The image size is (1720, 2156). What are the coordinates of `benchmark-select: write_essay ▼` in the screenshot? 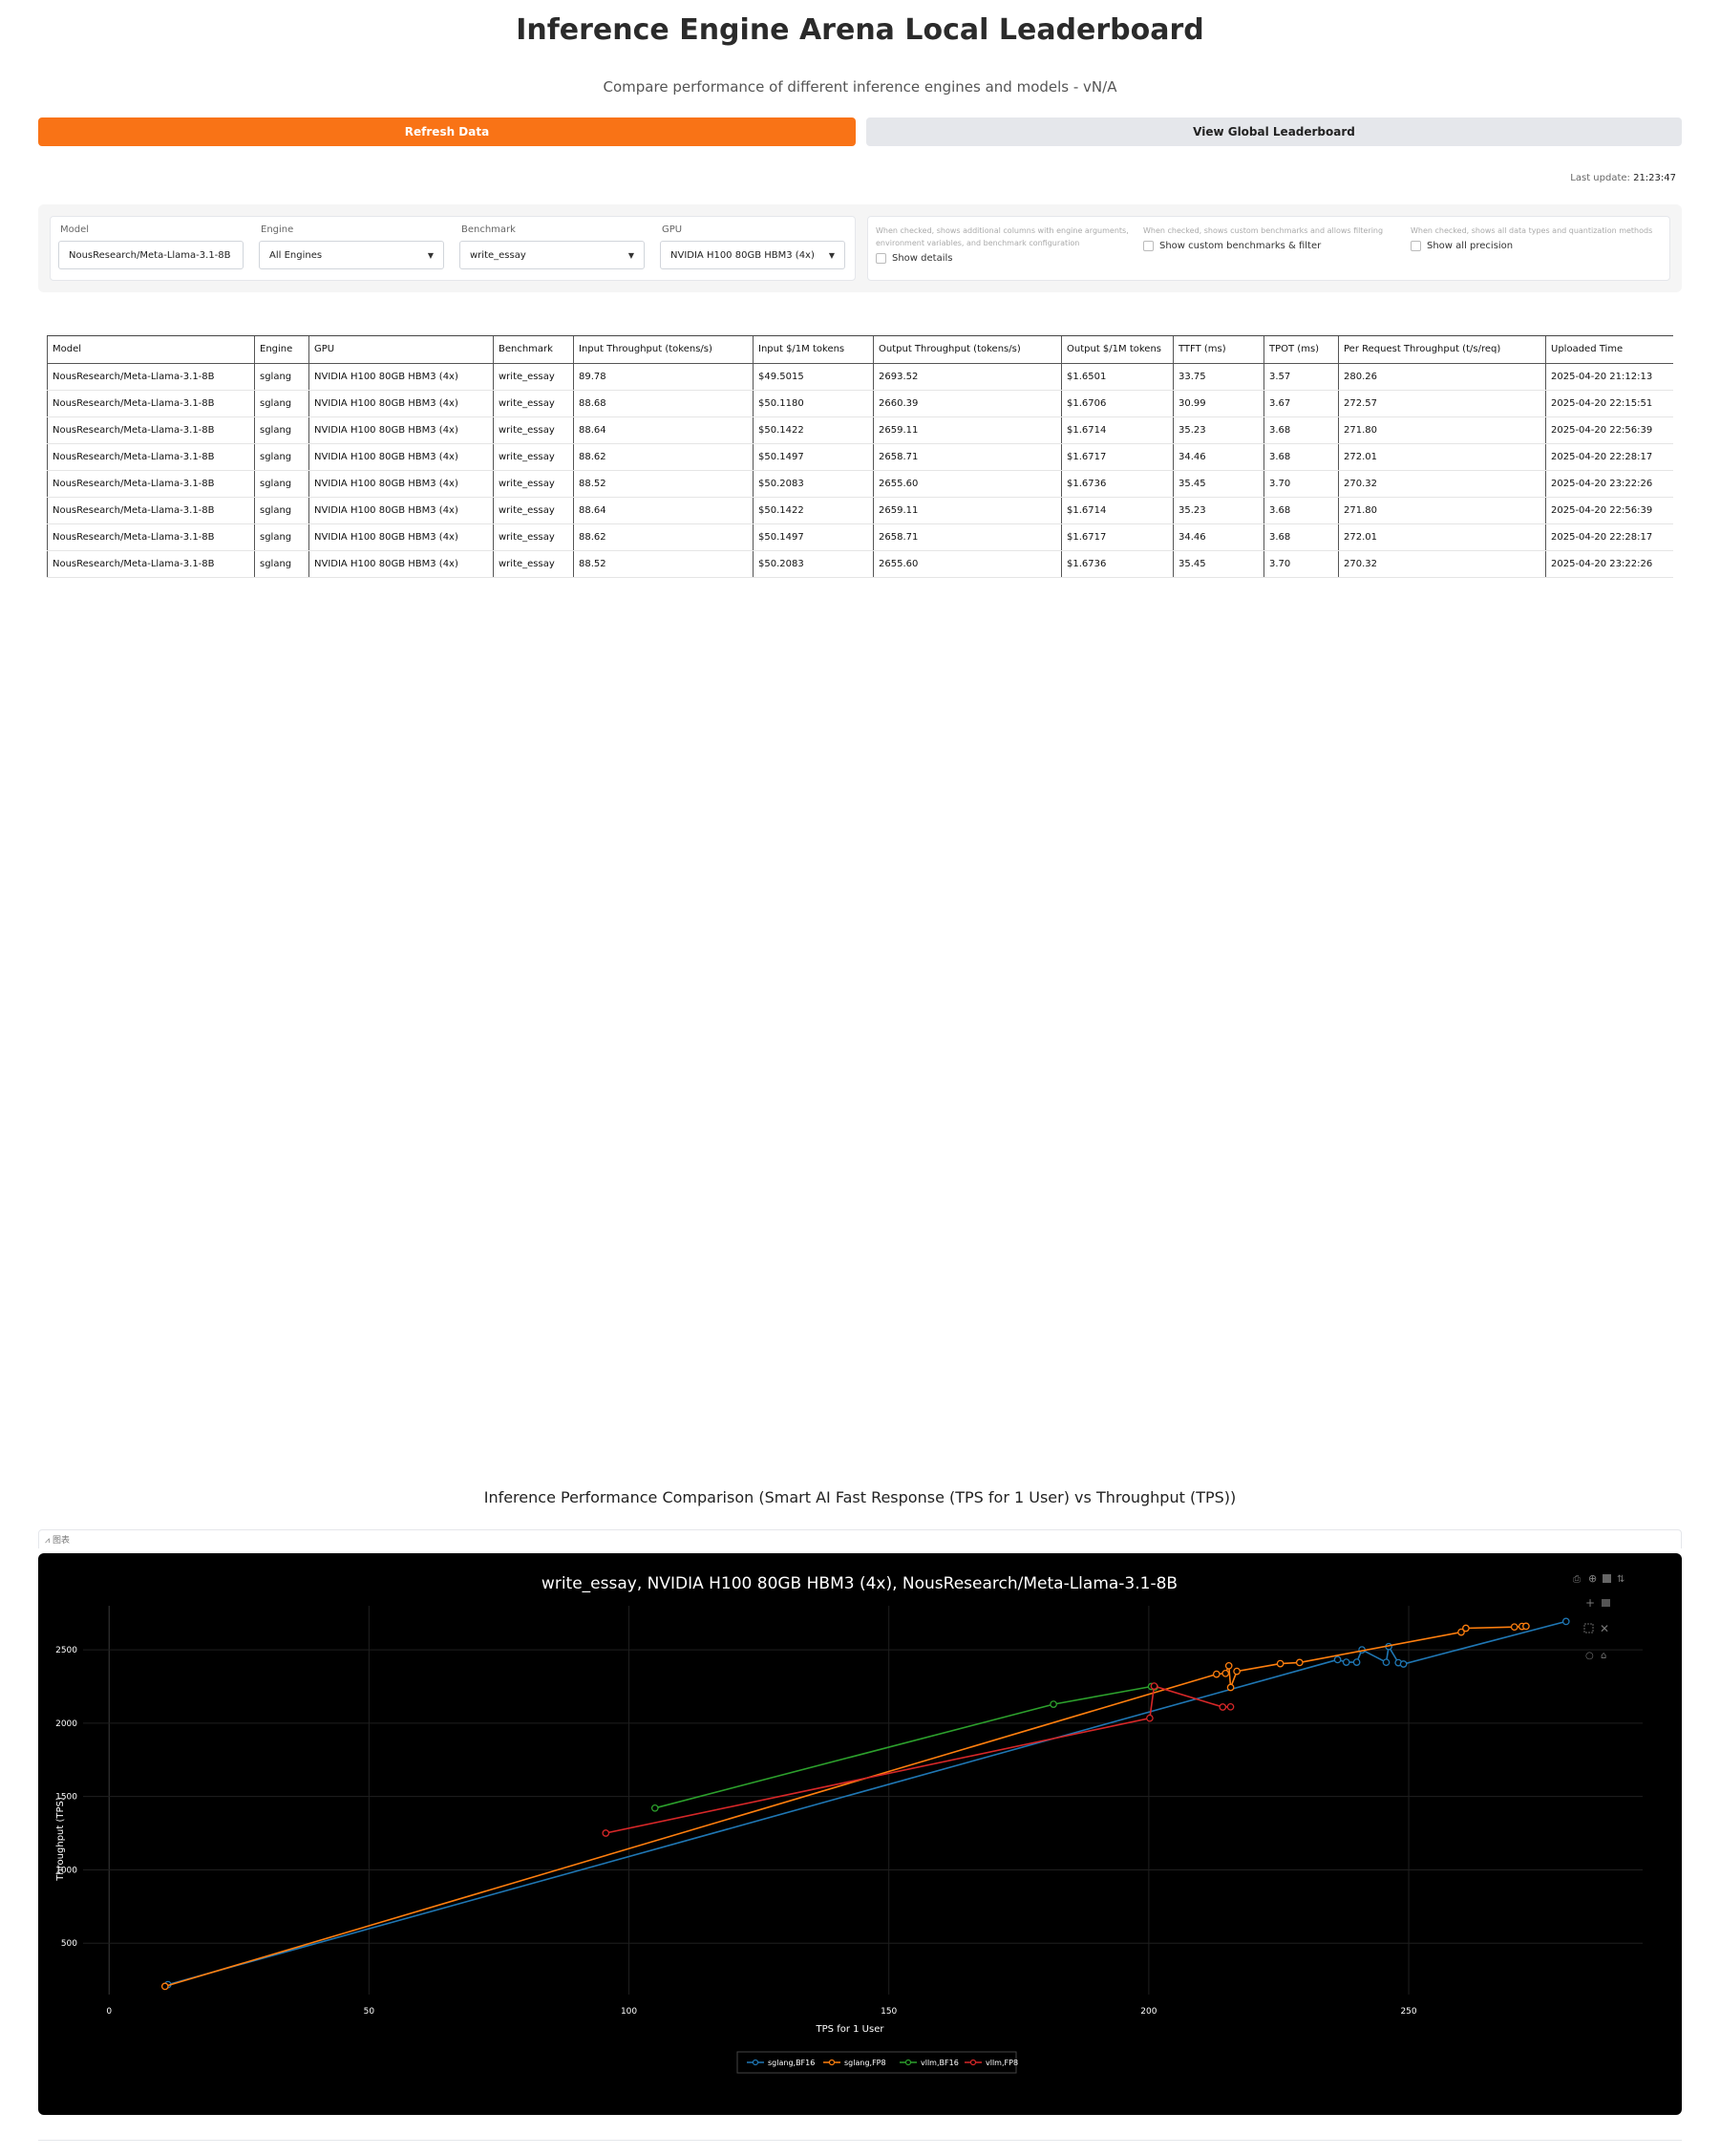 It's located at (552, 255).